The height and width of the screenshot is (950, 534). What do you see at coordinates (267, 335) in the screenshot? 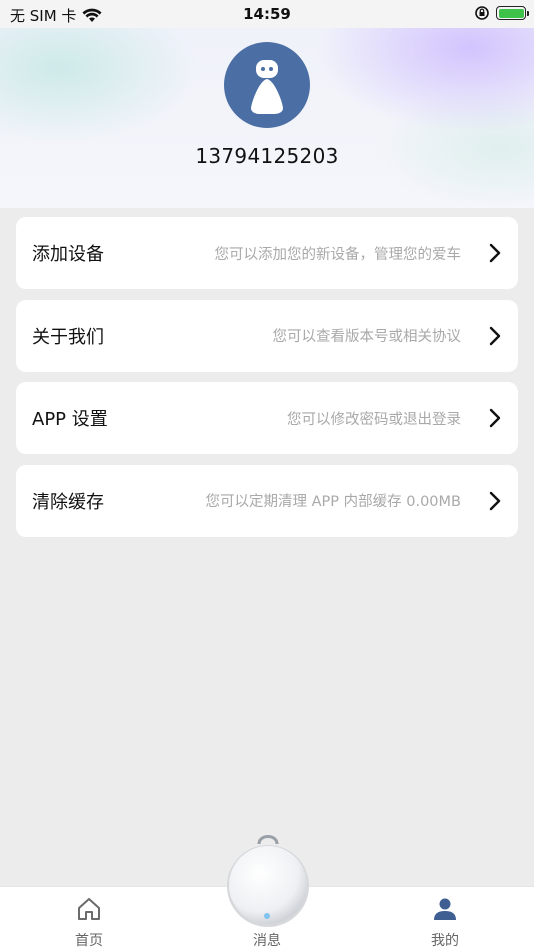
I see `menu-item-about-us: 关于我们 您可以查看版本号或相关协议` at bounding box center [267, 335].